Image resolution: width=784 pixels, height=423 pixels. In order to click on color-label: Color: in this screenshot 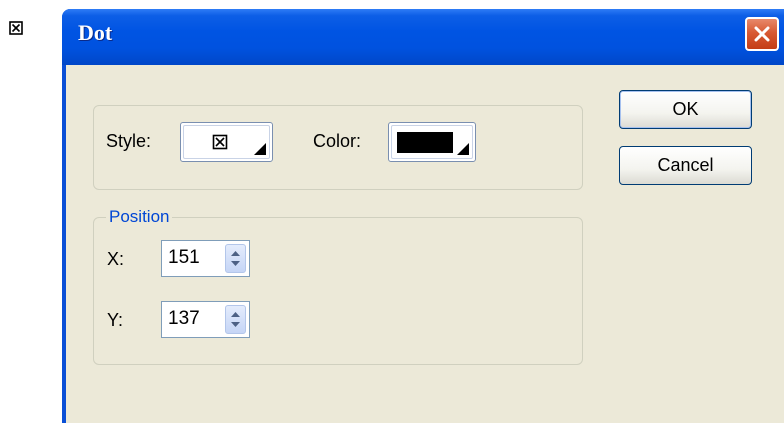, I will do `click(337, 141)`.